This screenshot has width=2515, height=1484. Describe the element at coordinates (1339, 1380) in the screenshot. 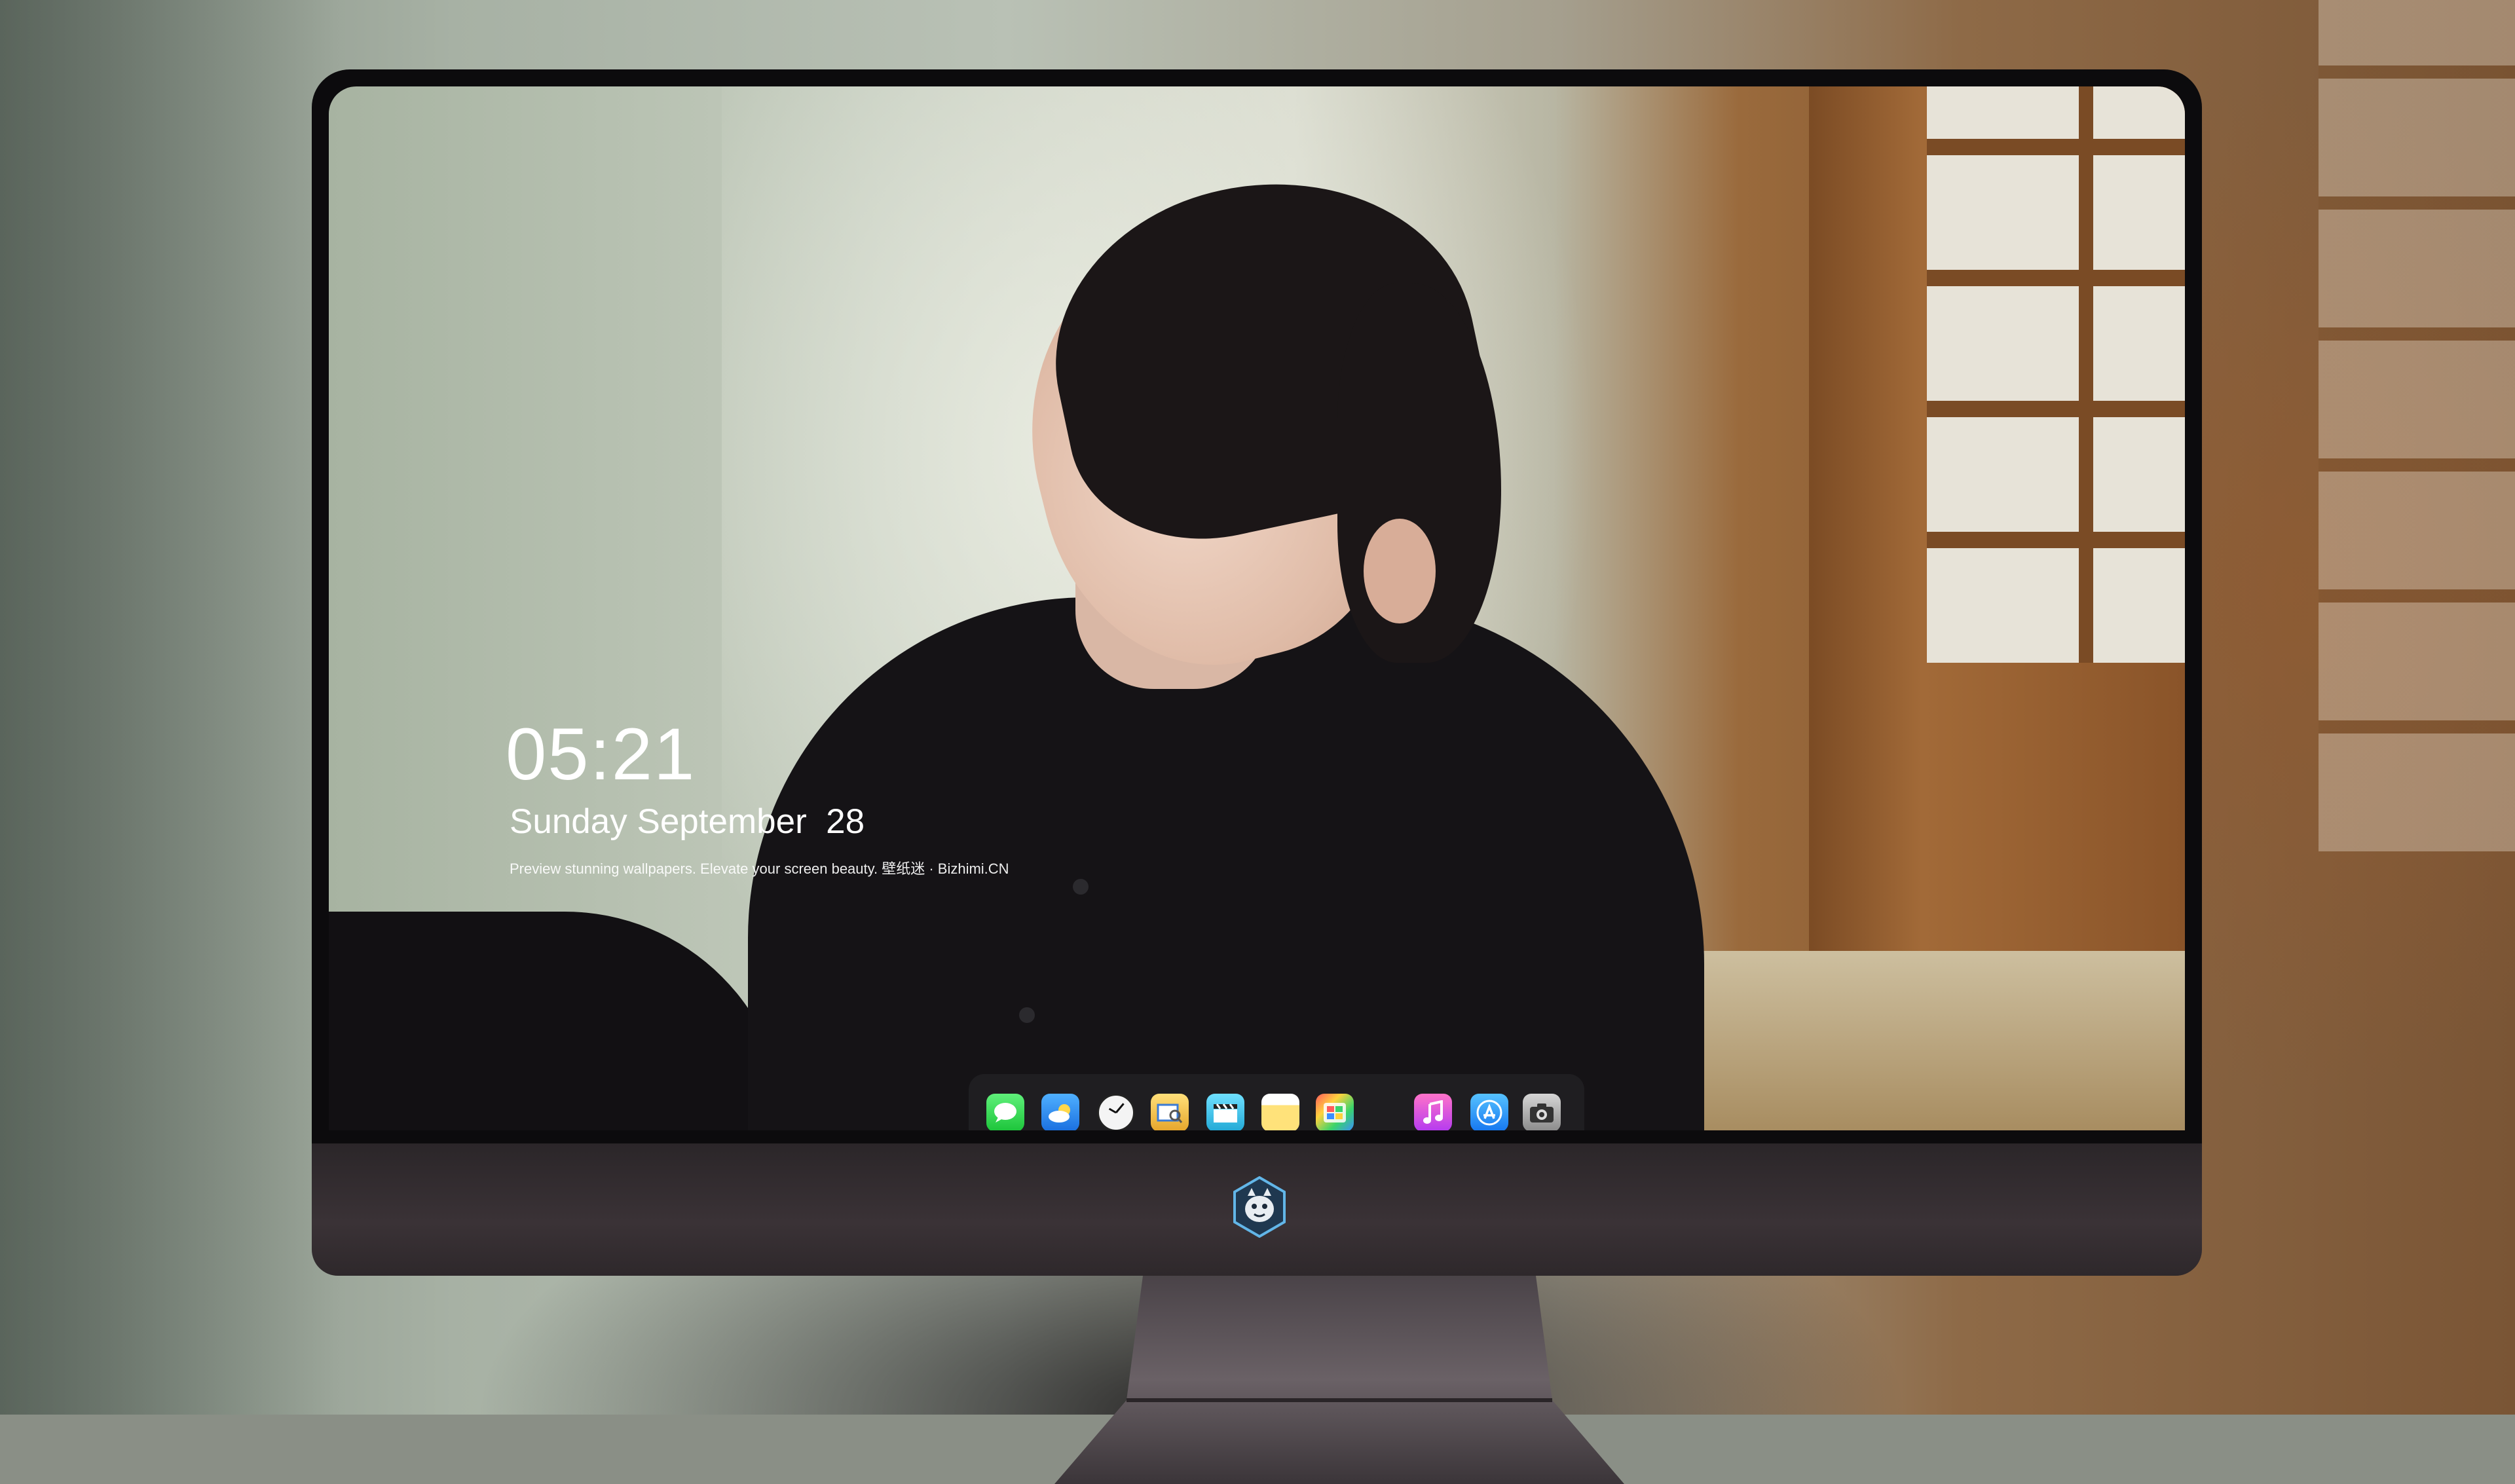

I see `monitor-stand` at that location.